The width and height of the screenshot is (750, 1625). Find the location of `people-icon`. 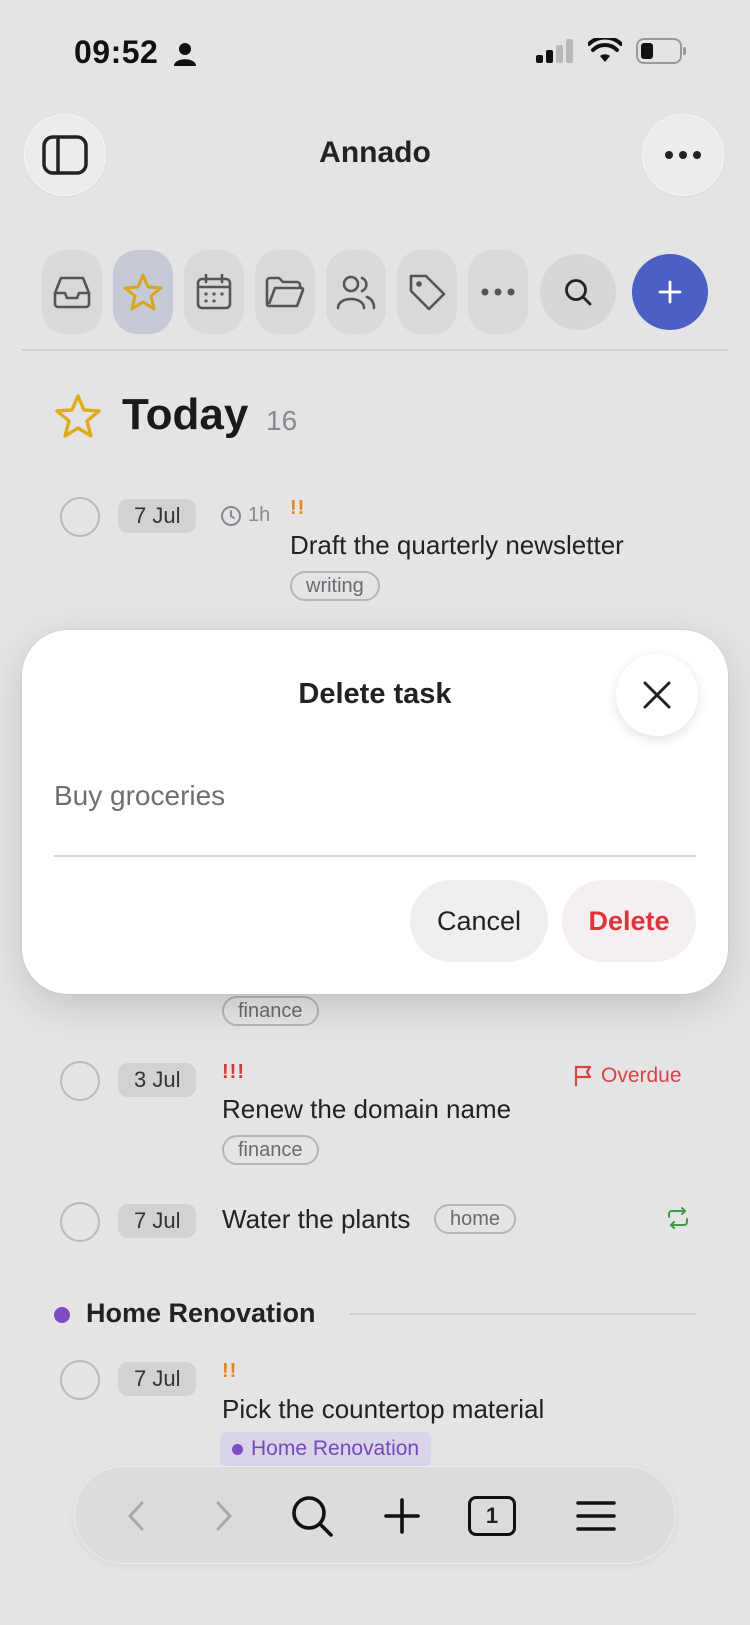

people-icon is located at coordinates (356, 292).